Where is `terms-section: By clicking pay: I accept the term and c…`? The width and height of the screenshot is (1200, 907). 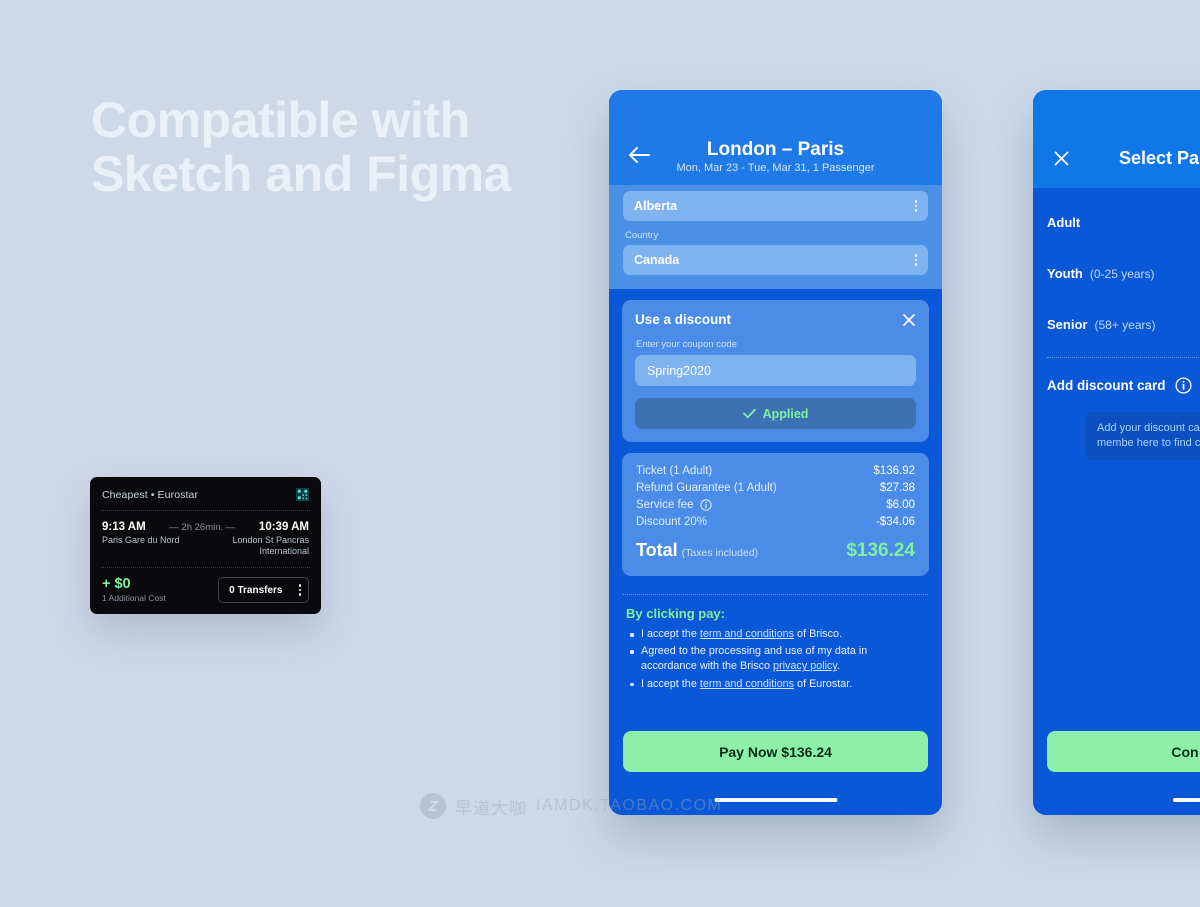 terms-section: By clicking pay: I accept the term and c… is located at coordinates (775, 643).